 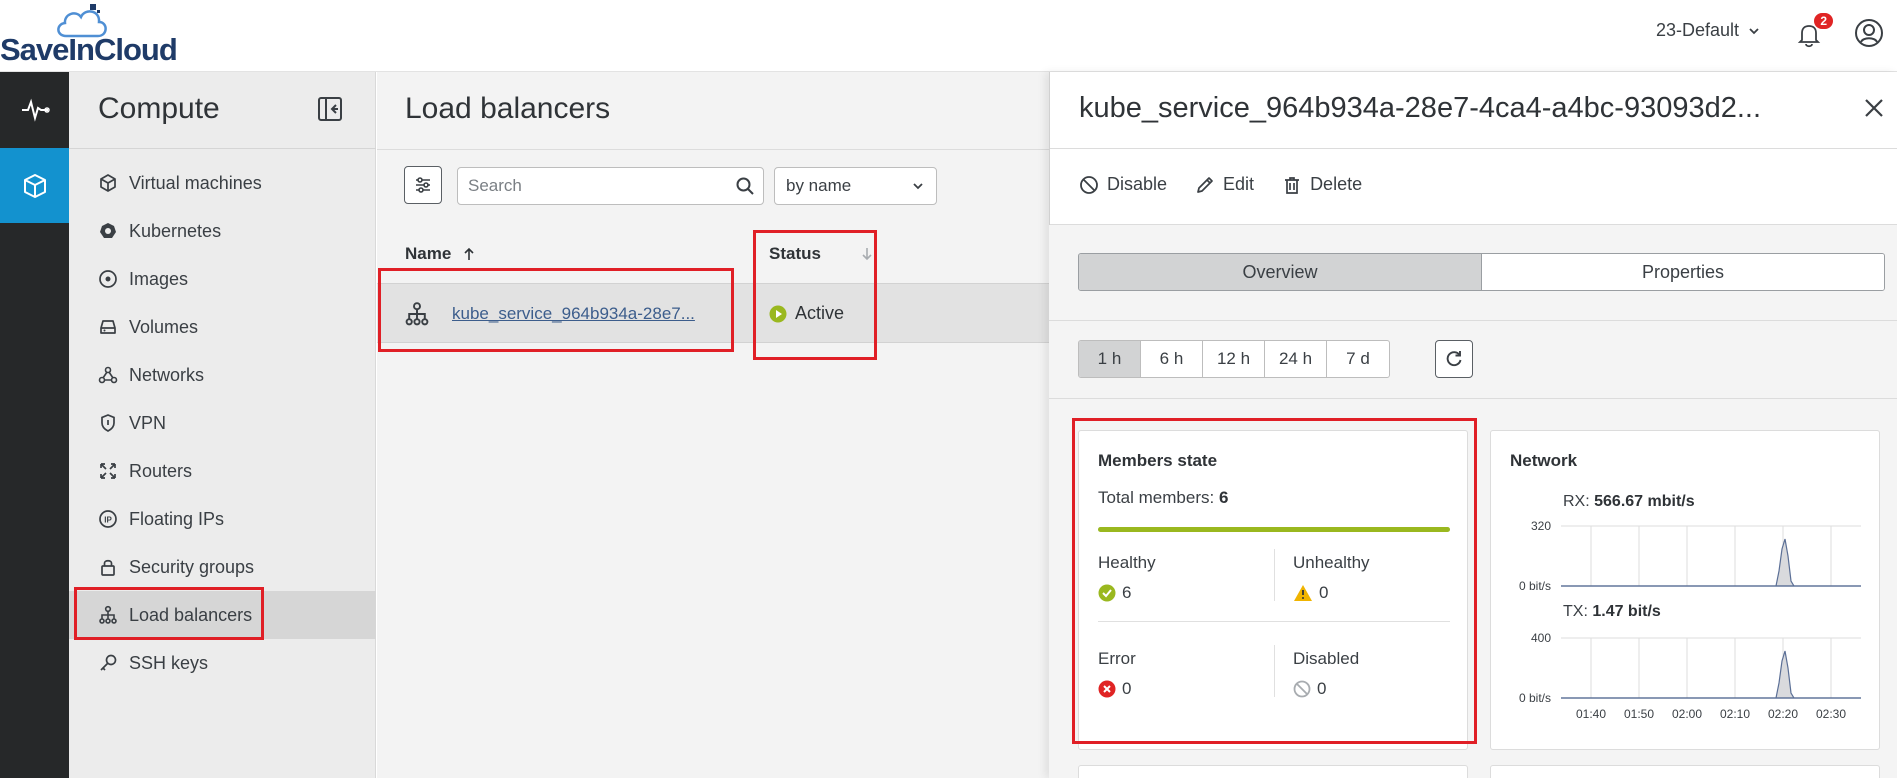 I want to click on rx-label: RX:, so click(x=1576, y=501).